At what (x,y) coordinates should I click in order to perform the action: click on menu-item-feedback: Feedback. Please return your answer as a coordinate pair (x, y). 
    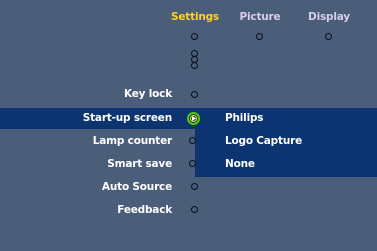
    Looking at the image, I should click on (144, 210).